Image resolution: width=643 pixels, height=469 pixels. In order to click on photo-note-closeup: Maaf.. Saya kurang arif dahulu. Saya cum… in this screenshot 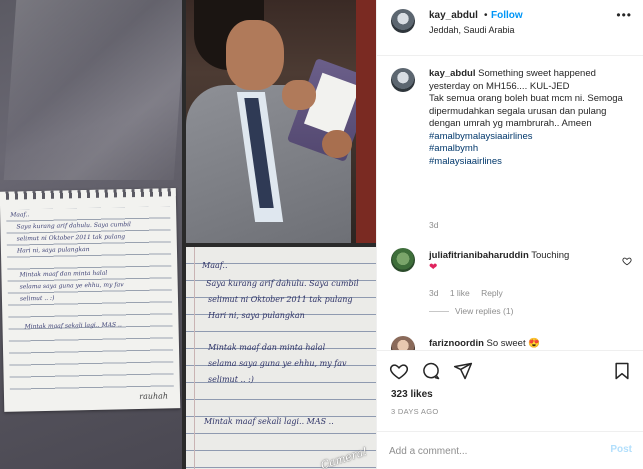, I will do `click(281, 358)`.